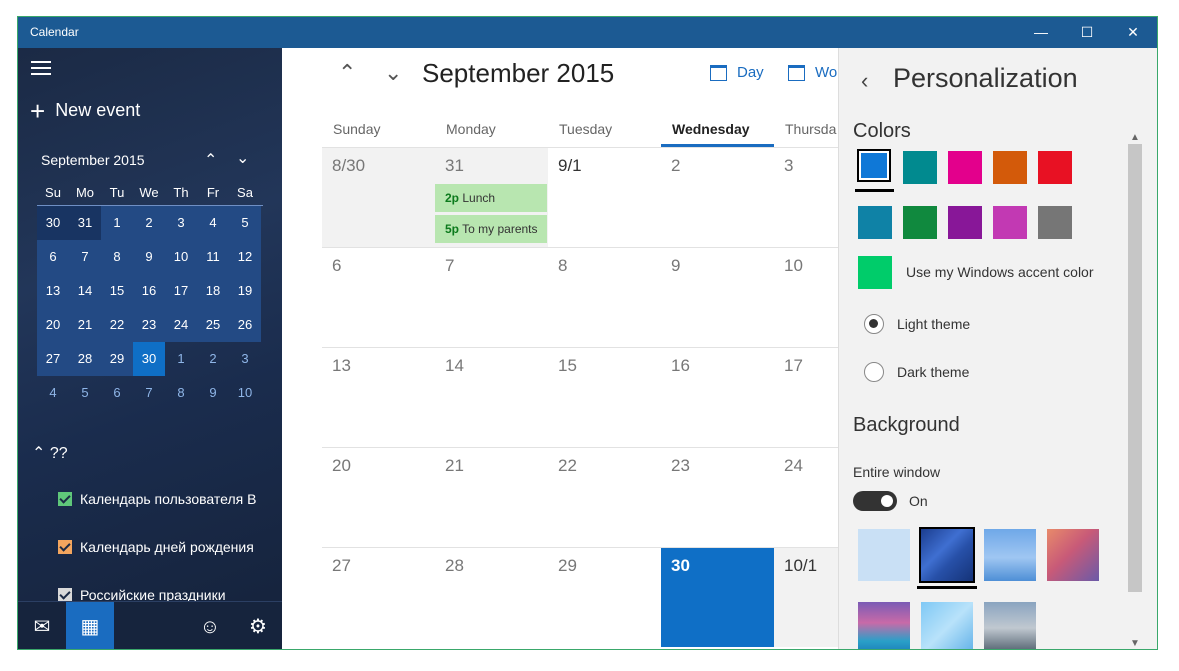 This screenshot has width=1179, height=671. I want to click on maximize-button: ☐, so click(1087, 32).